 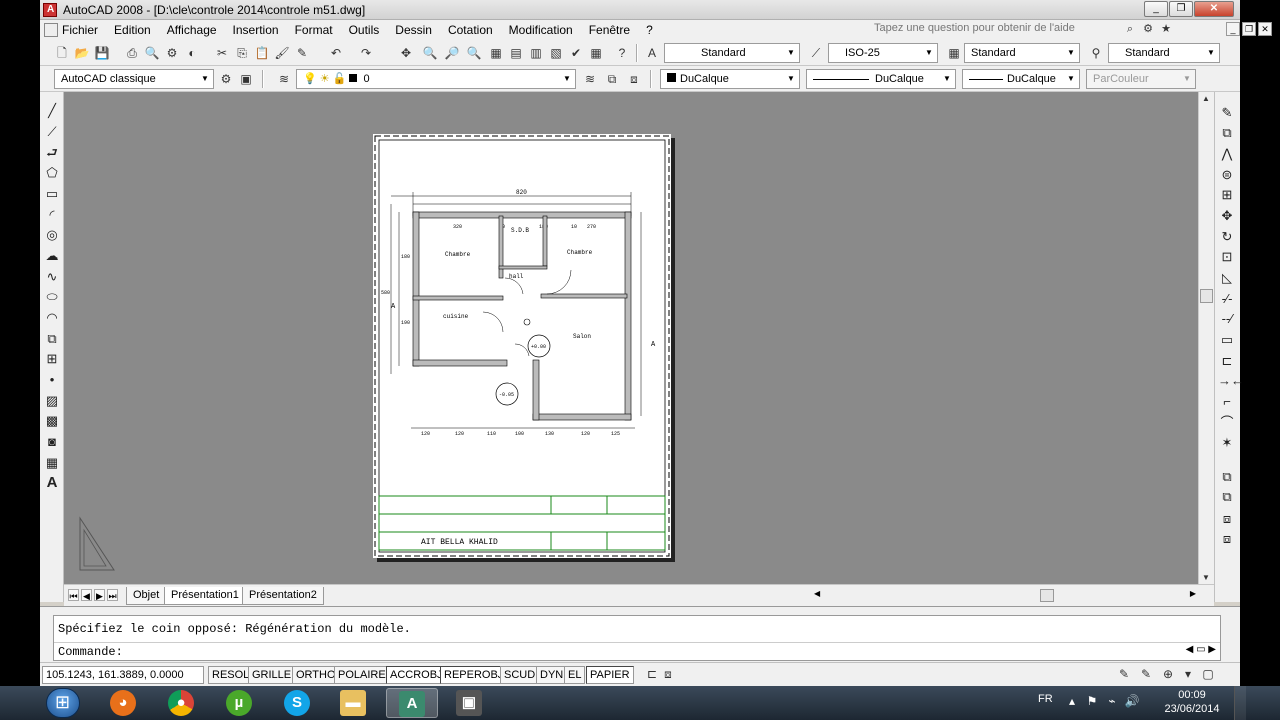 I want to click on vertical-scrollbar: ▲ ▼, so click(x=1206, y=338).